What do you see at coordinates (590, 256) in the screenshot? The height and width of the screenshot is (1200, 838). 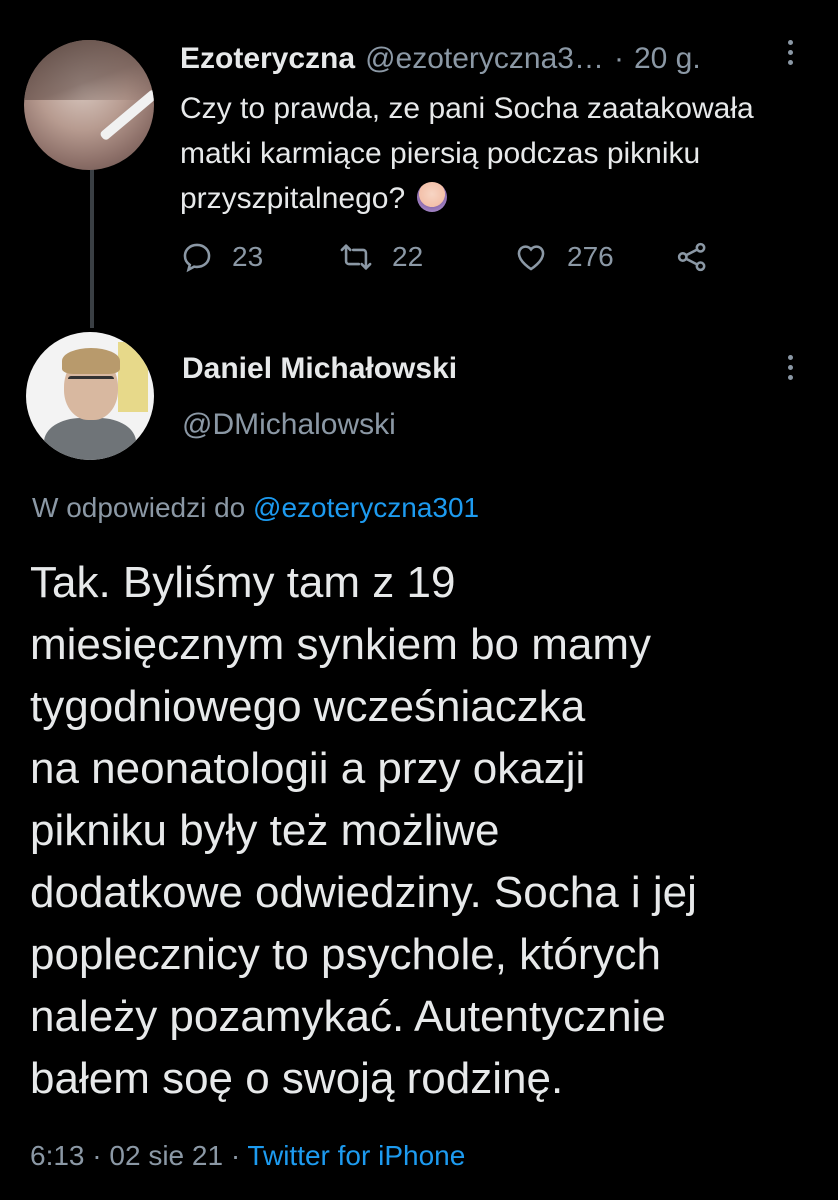 I see `like-count: 276` at bounding box center [590, 256].